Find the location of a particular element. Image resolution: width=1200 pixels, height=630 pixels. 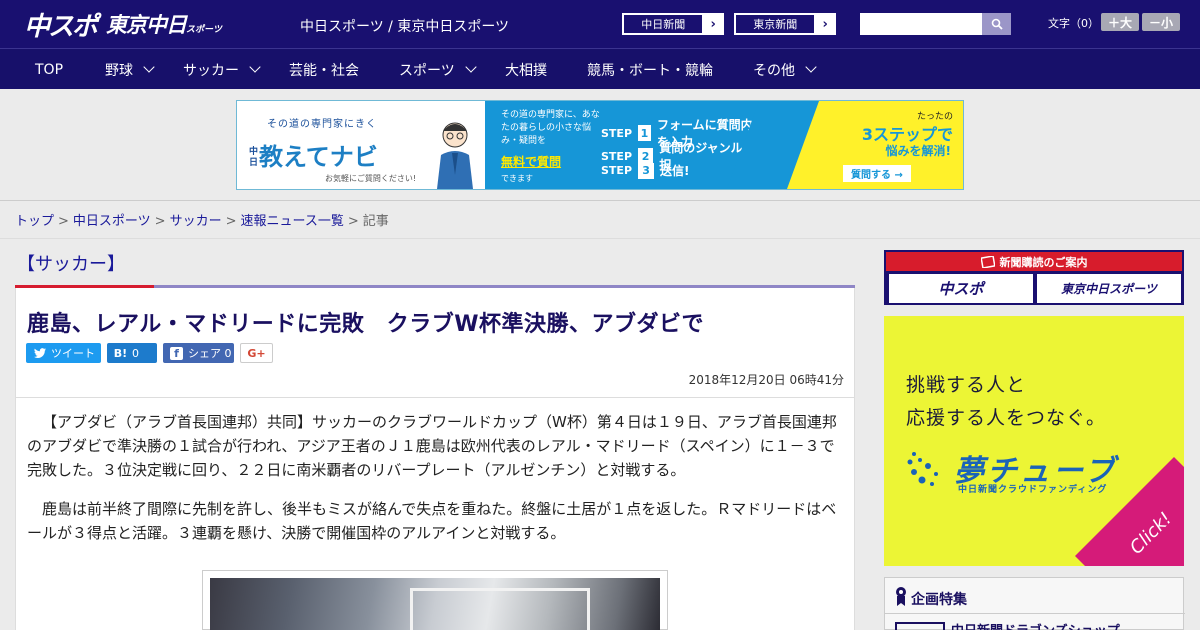

hatena-icon: B! is located at coordinates (120, 353).